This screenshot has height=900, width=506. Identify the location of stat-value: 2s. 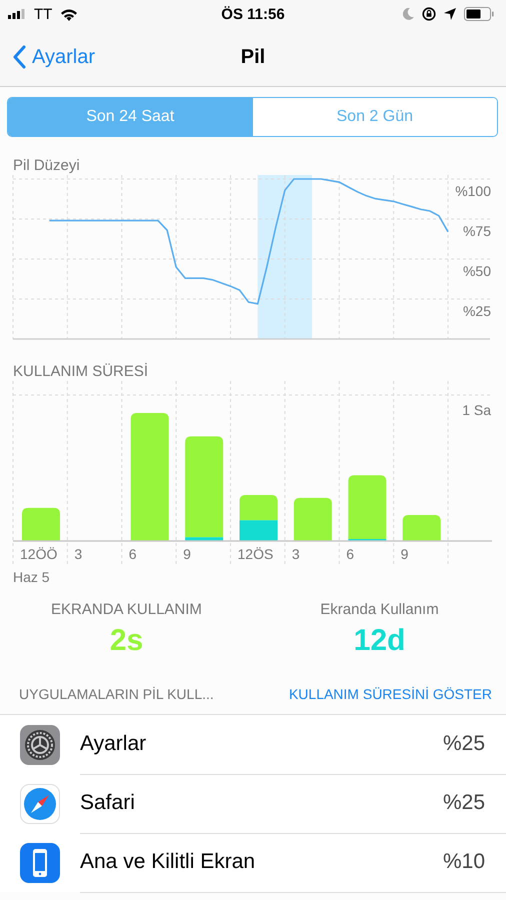
(127, 641).